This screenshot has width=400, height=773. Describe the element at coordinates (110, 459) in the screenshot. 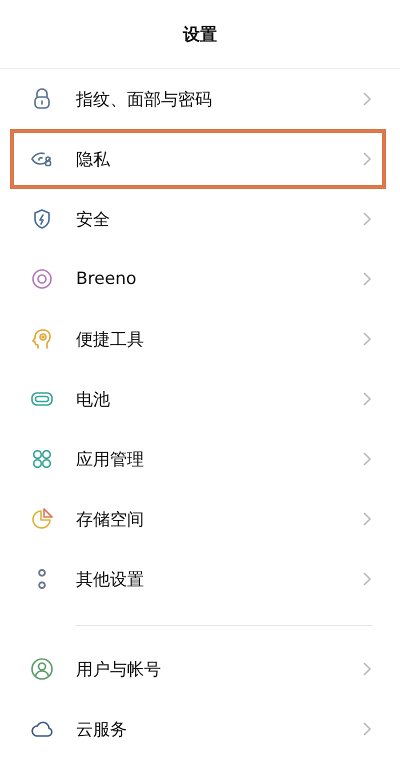

I see `item-label: 应用管理` at that location.